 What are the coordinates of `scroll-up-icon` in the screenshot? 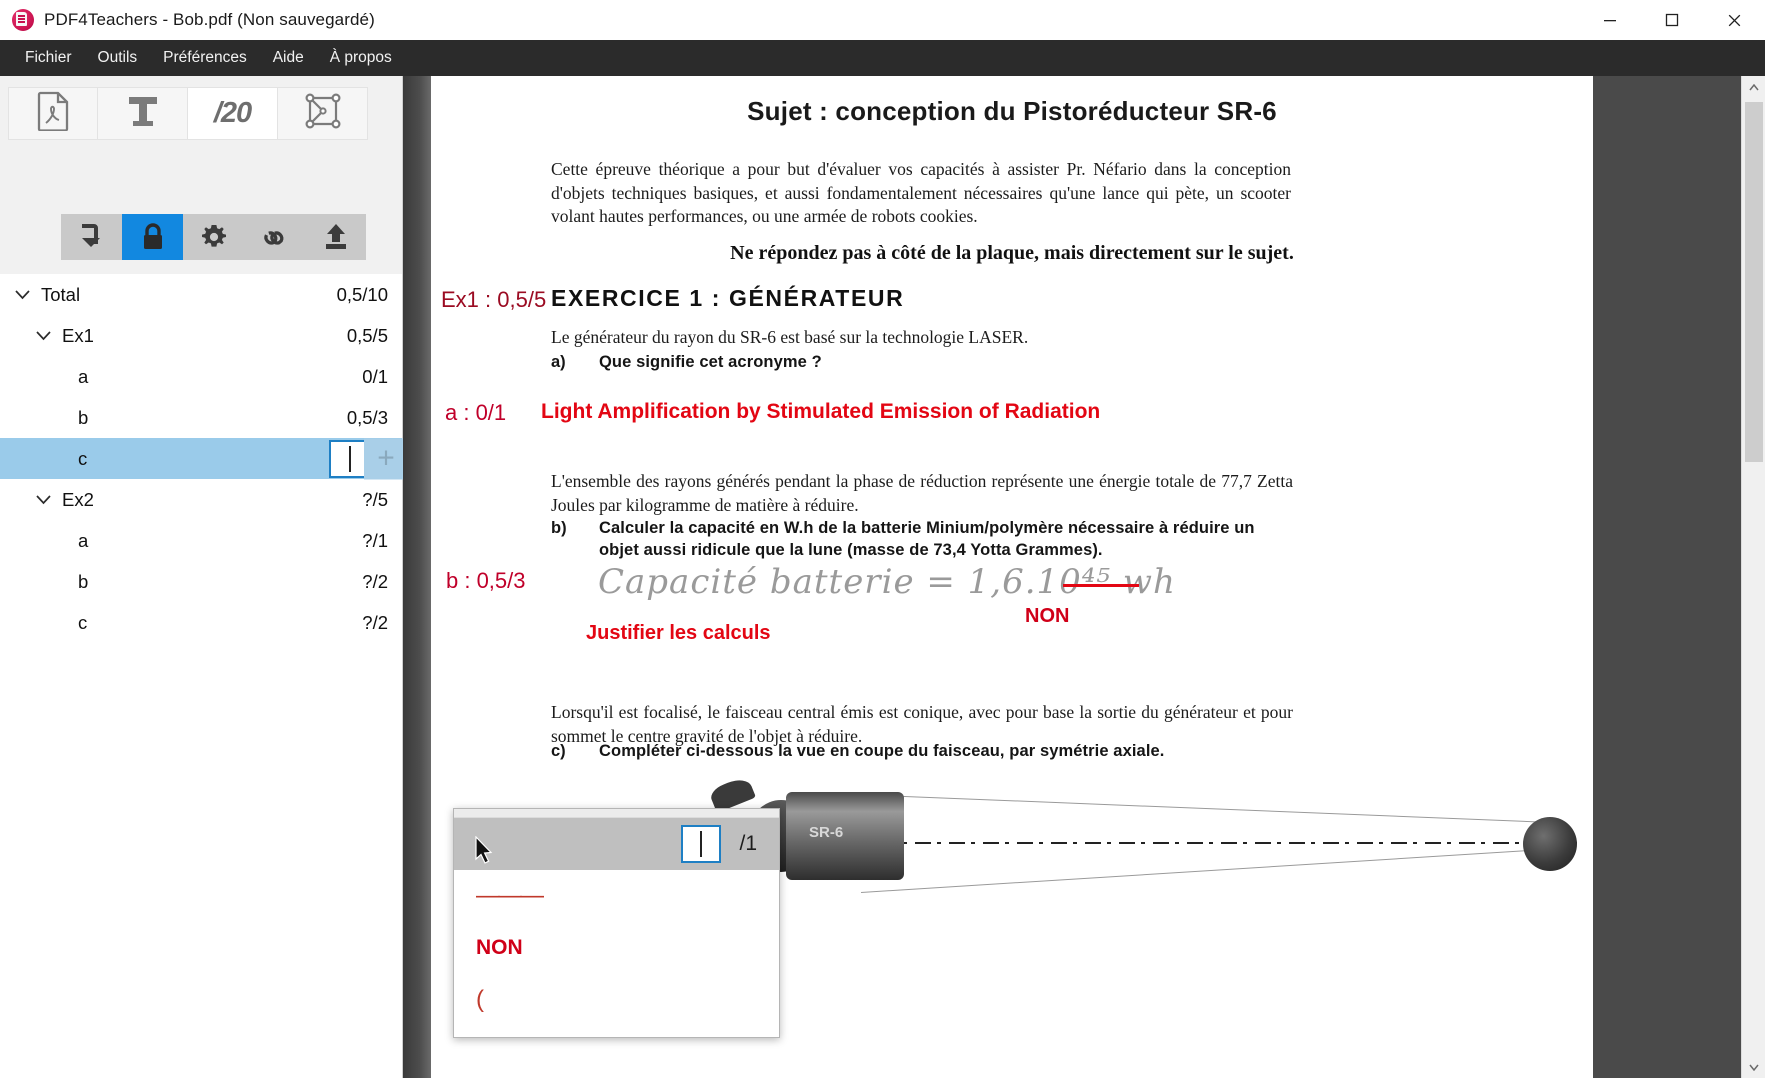 It's located at (1753, 87).